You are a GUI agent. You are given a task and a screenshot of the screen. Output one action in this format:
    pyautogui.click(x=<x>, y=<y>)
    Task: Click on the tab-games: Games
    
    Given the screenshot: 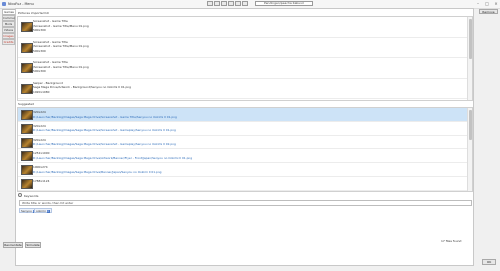 What is the action you would take?
    pyautogui.click(x=8, y=12)
    